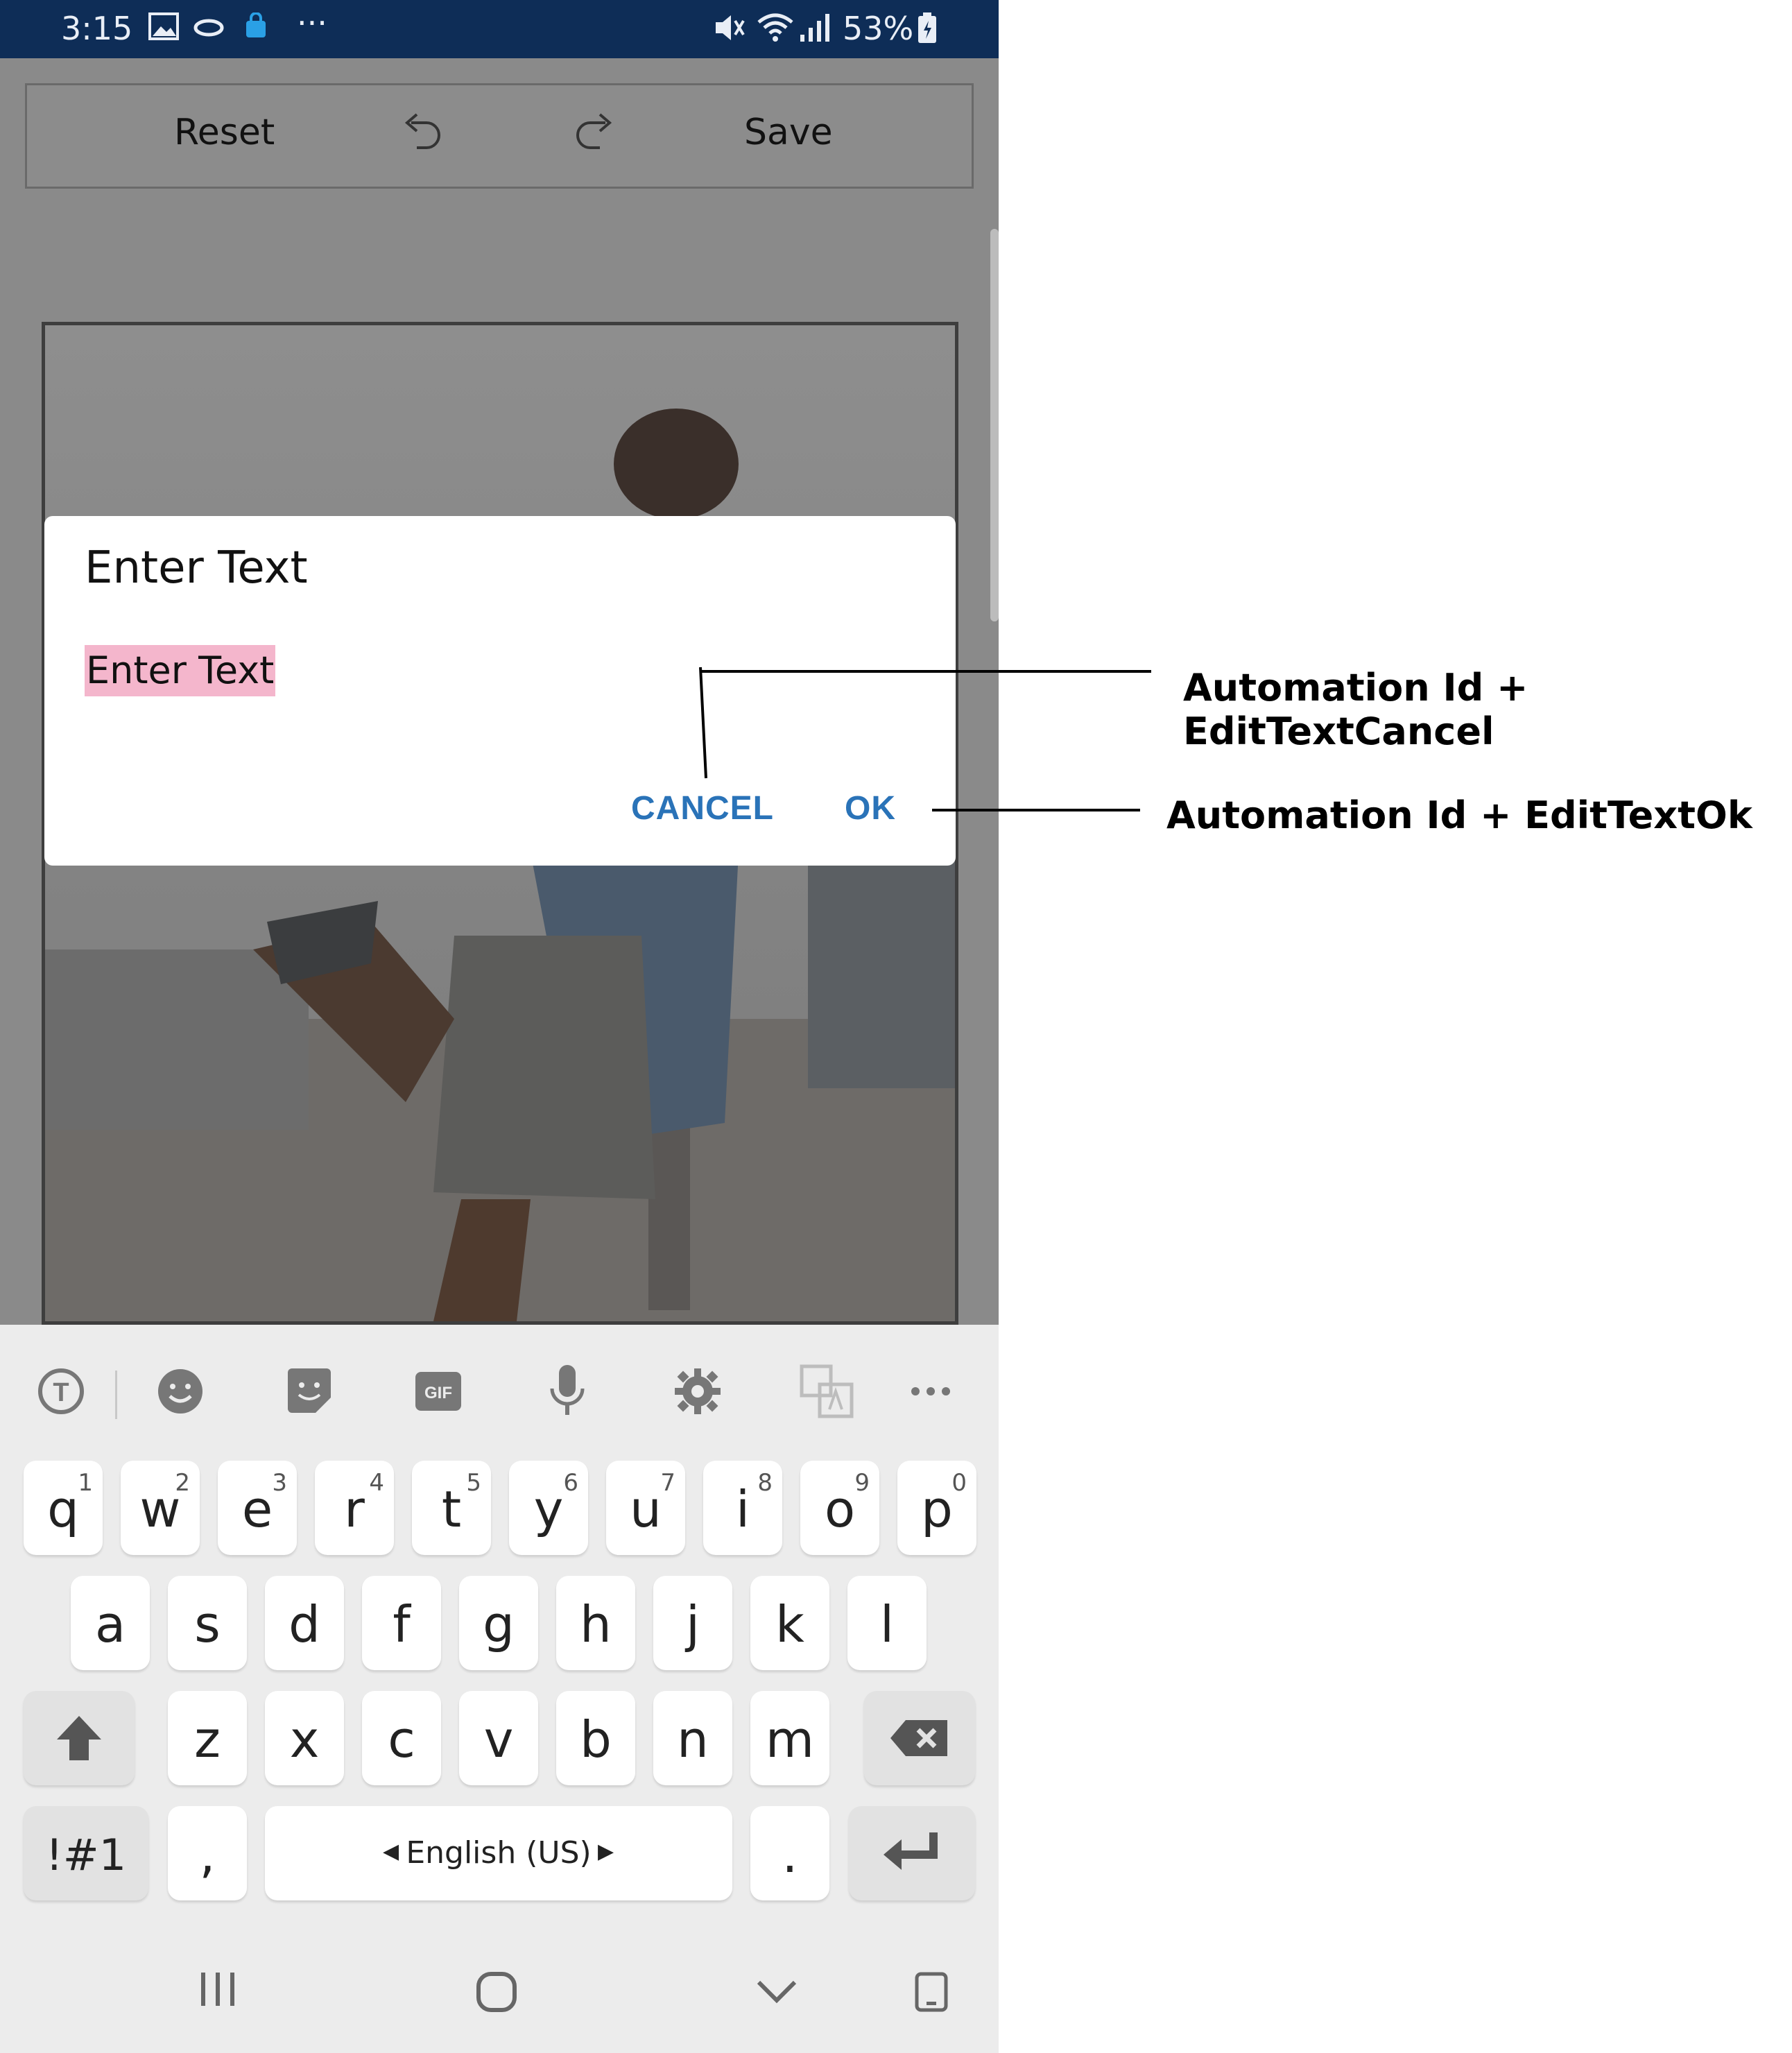 The height and width of the screenshot is (2053, 1792). I want to click on ok-annotation-label: Automation Id + EditTextOk, so click(1459, 815).